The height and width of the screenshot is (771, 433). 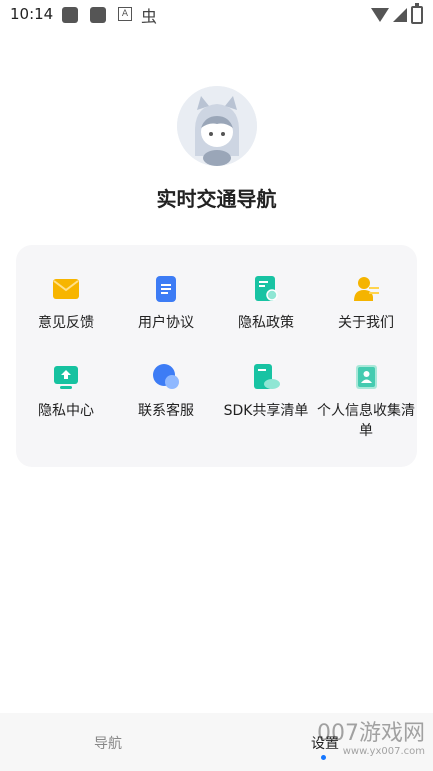 What do you see at coordinates (380, 15) in the screenshot?
I see `wifi-icon` at bounding box center [380, 15].